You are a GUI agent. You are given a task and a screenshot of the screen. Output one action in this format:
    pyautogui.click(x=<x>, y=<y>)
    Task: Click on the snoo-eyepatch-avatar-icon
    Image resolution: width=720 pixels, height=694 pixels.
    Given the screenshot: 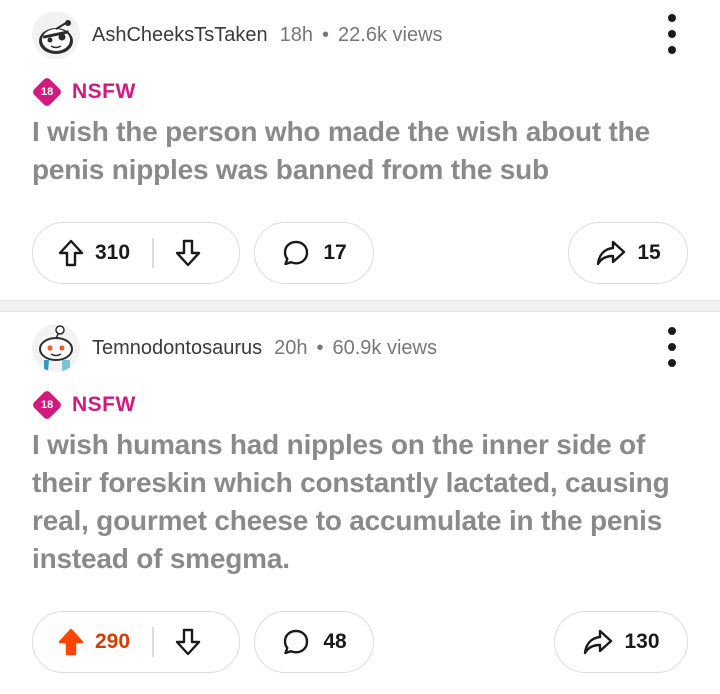 What is the action you would take?
    pyautogui.click(x=56, y=35)
    